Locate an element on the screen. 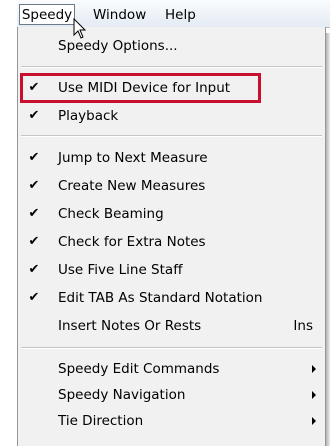 The height and width of the screenshot is (446, 330). menu-item-label: Insert Notes Or Rests is located at coordinates (130, 326).